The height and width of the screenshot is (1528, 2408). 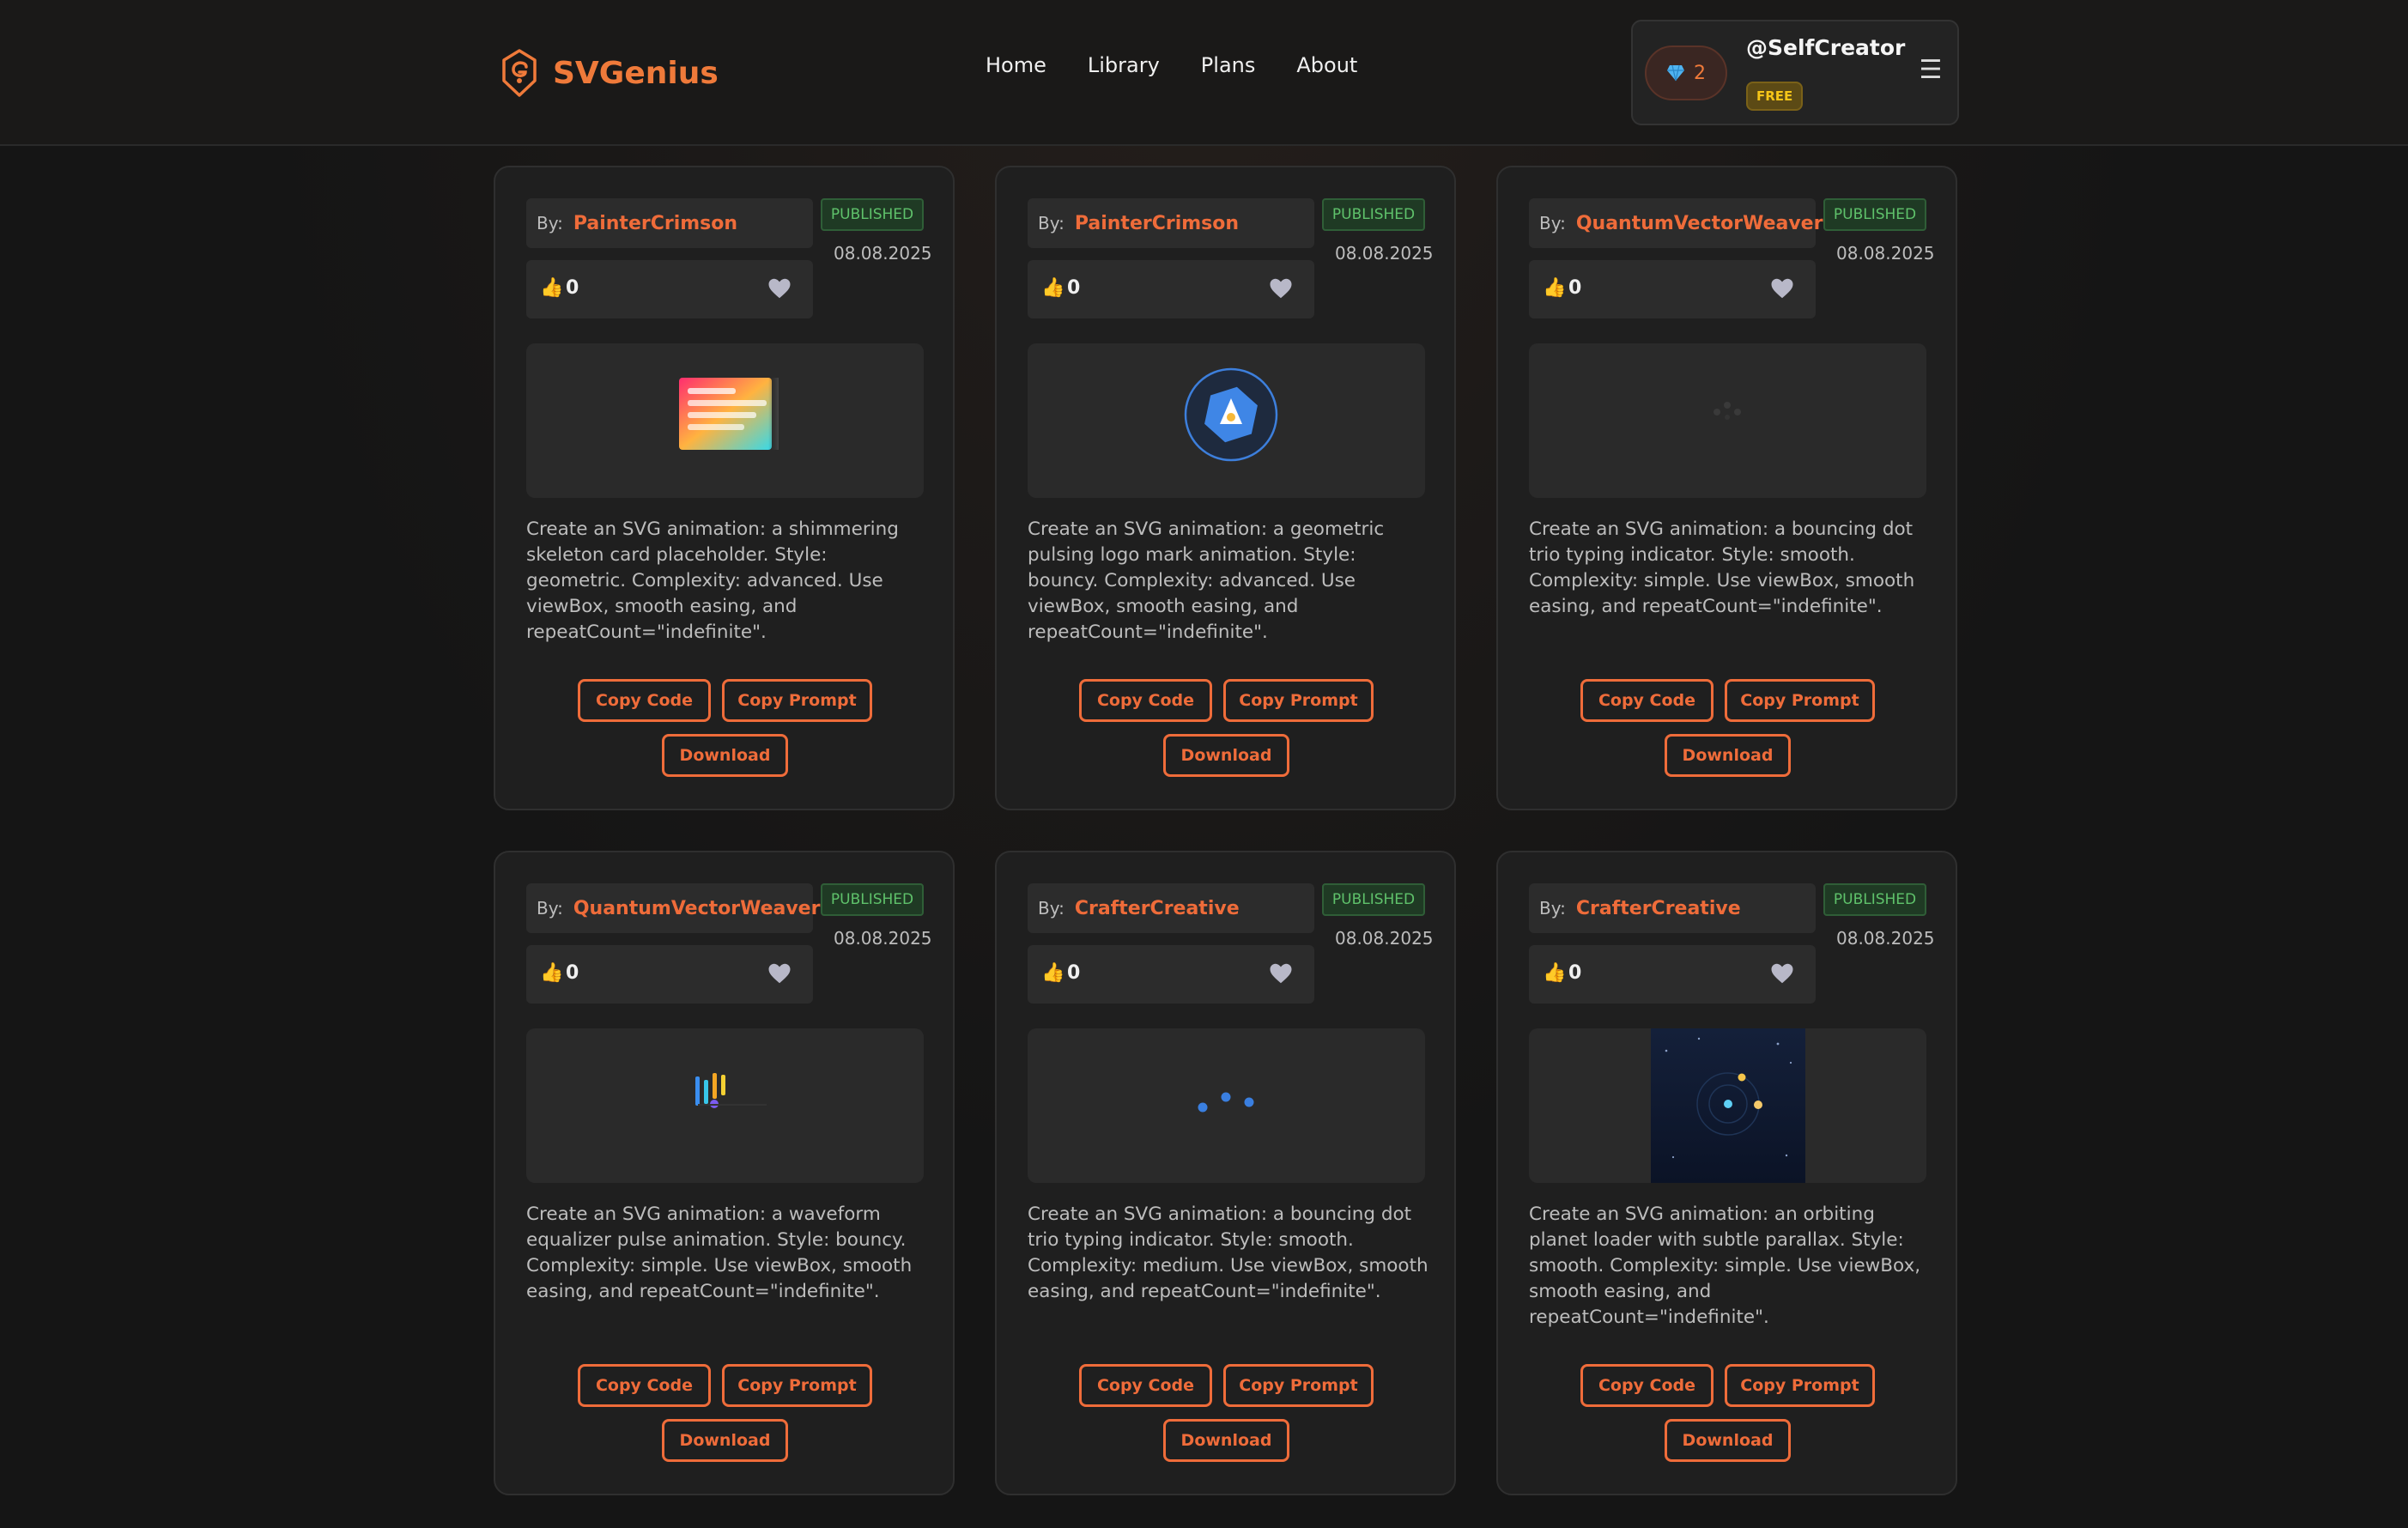 What do you see at coordinates (1931, 71) in the screenshot?
I see `hamburger-menu-icon: ☰` at bounding box center [1931, 71].